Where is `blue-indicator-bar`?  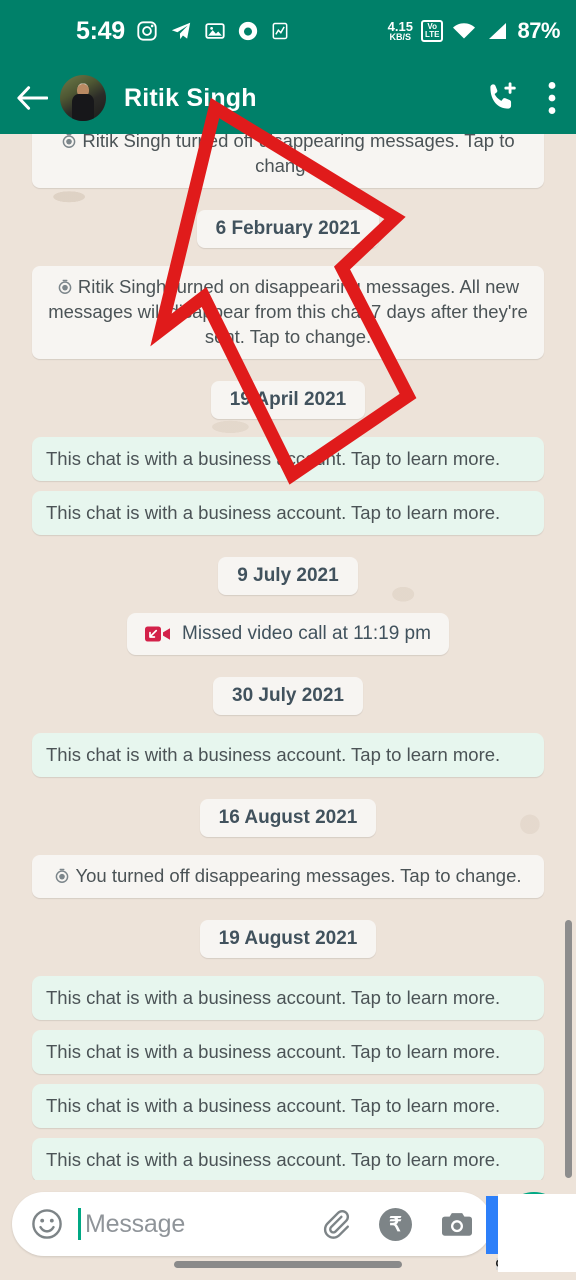 blue-indicator-bar is located at coordinates (492, 1225).